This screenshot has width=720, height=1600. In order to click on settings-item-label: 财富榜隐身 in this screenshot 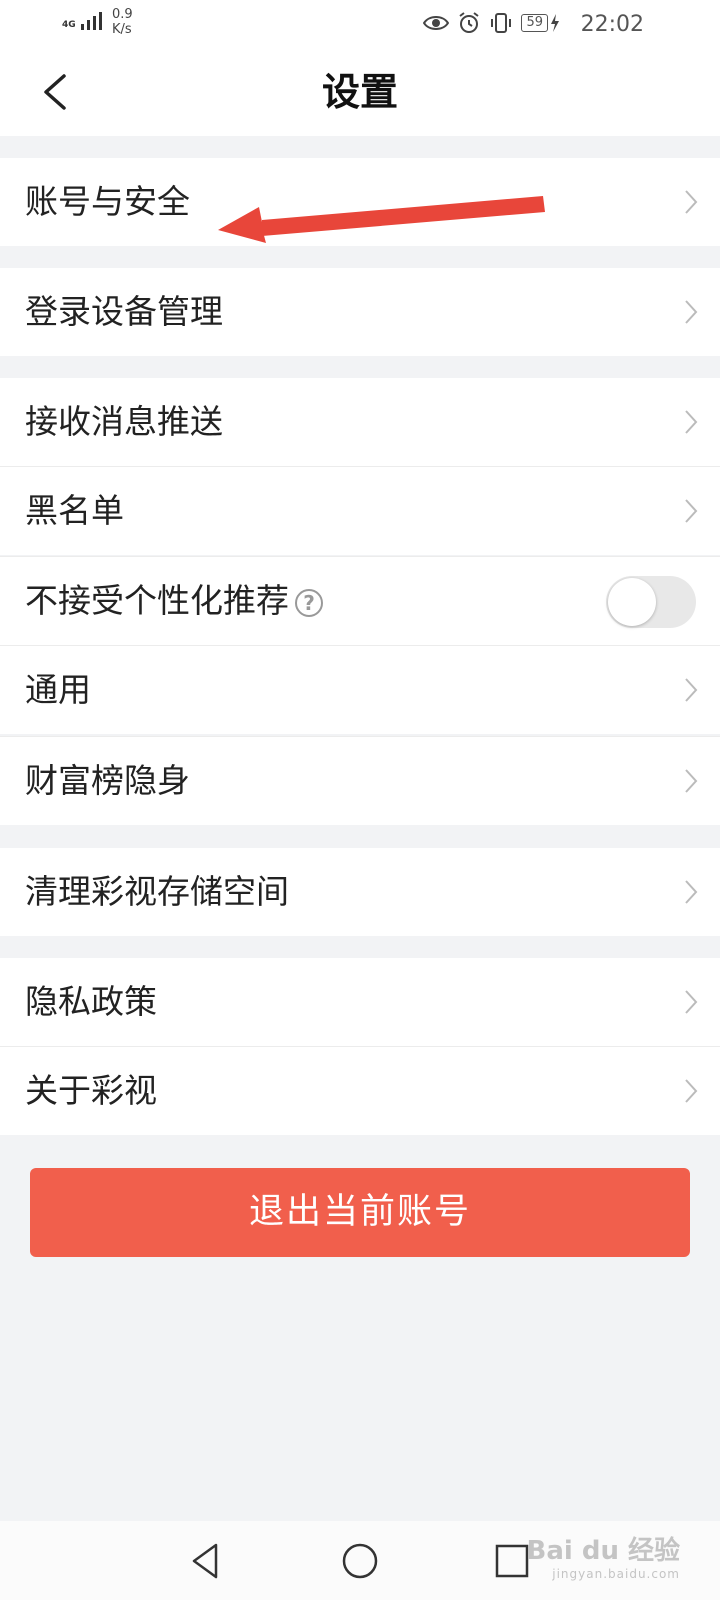, I will do `click(107, 780)`.